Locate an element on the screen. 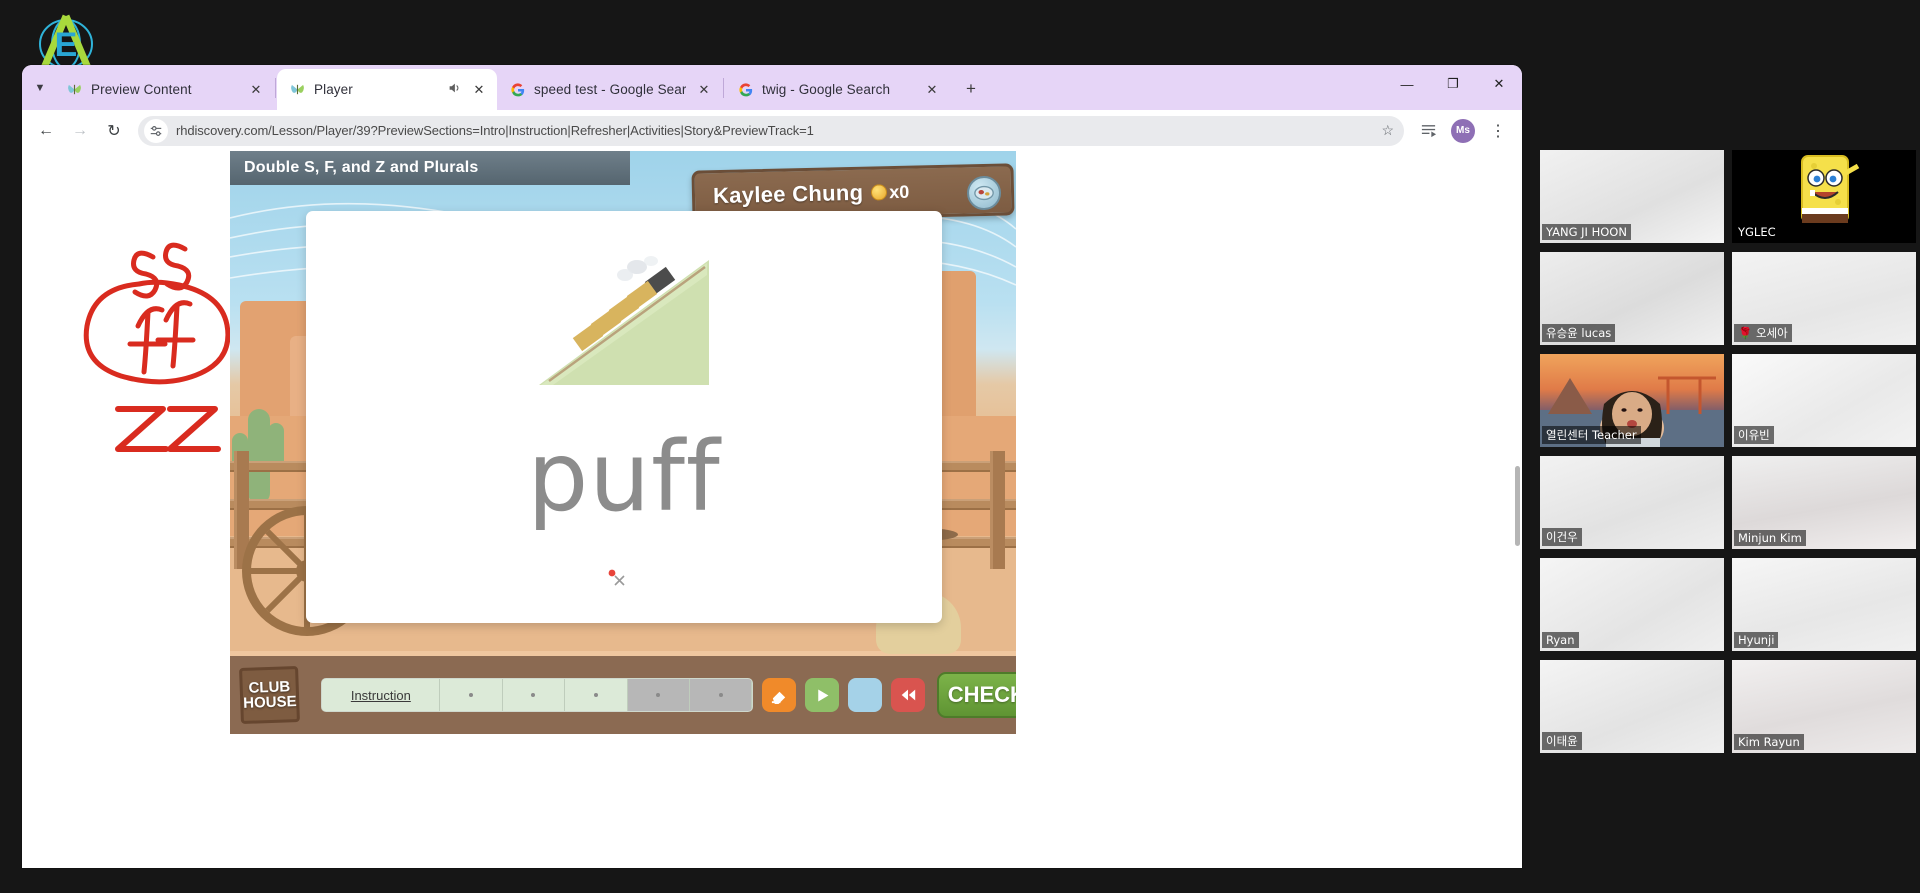 The image size is (1920, 893). participant-name: 열린센터 Teacher is located at coordinates (1591, 435).